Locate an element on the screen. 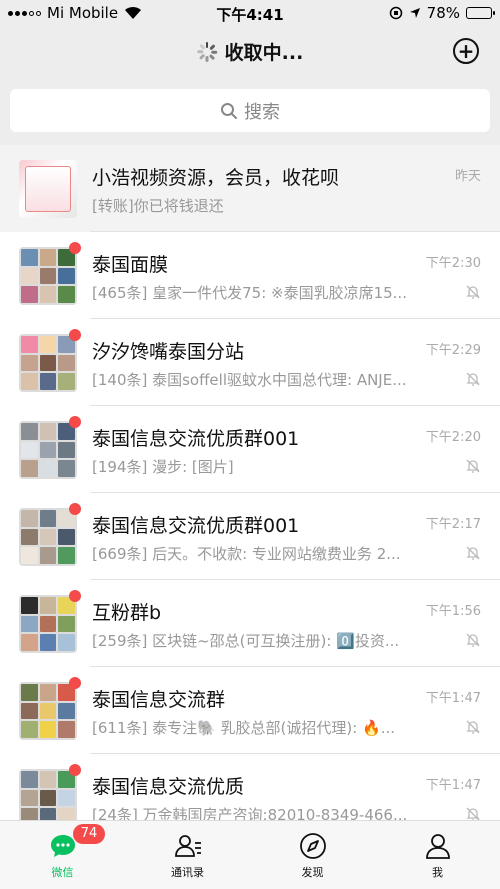 The image size is (500, 889). chat-time: 下午1:56 is located at coordinates (453, 611).